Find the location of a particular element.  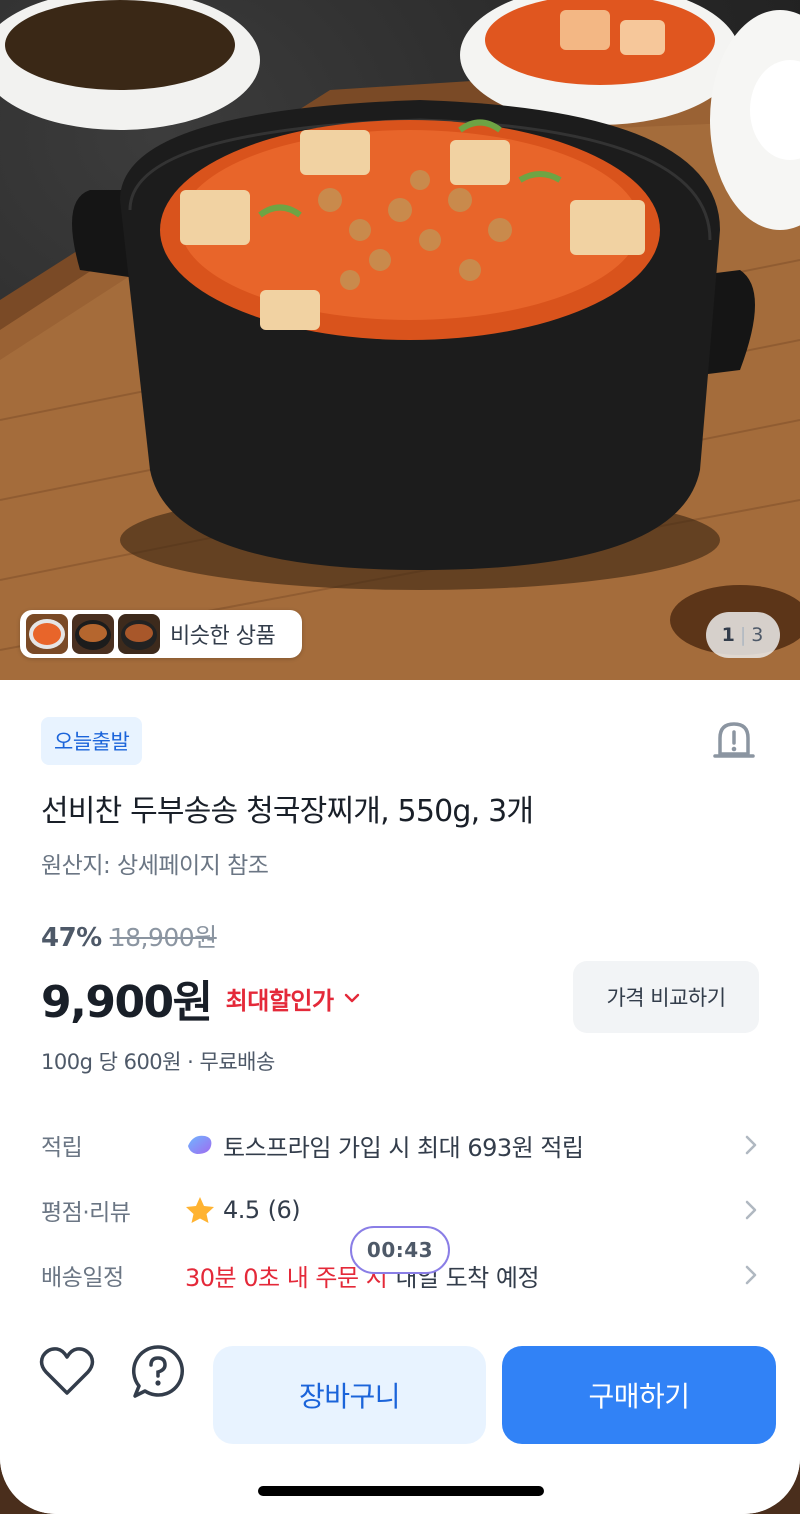

report-button is located at coordinates (734, 740).